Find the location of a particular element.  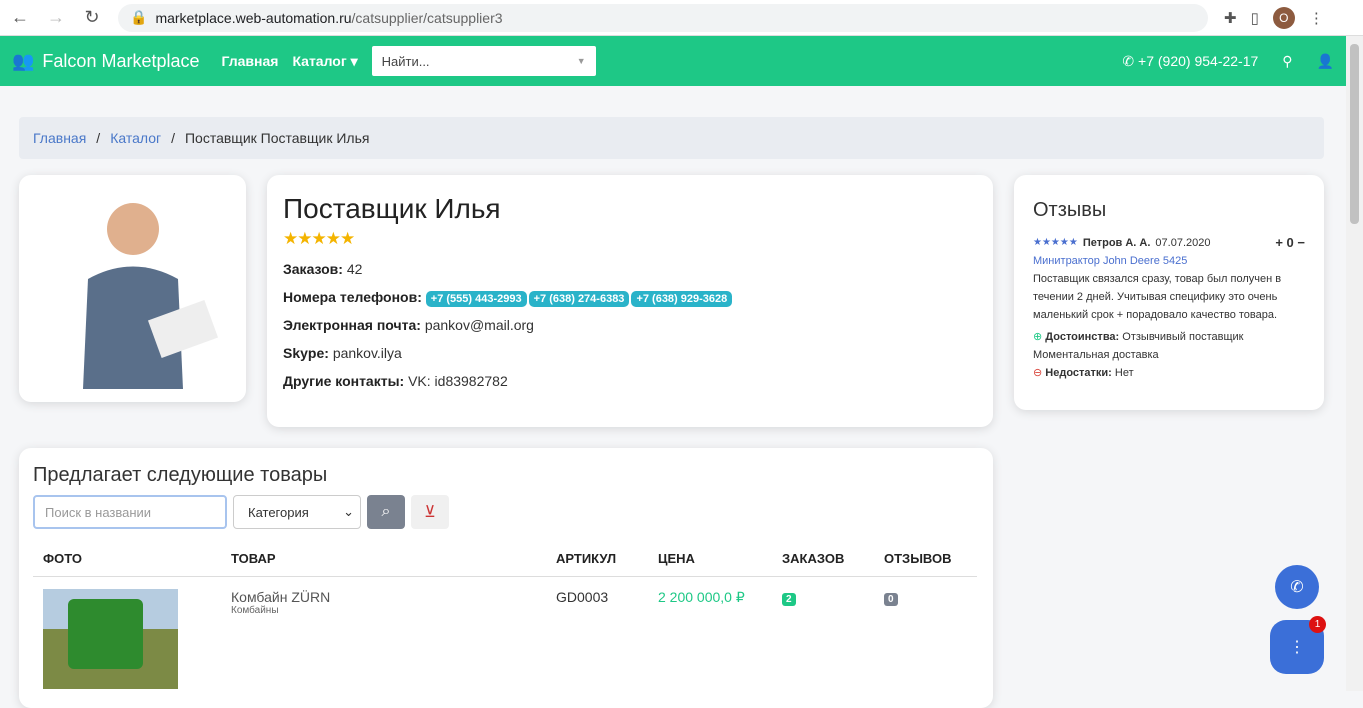

user-icon: 👤 is located at coordinates (1325, 61).